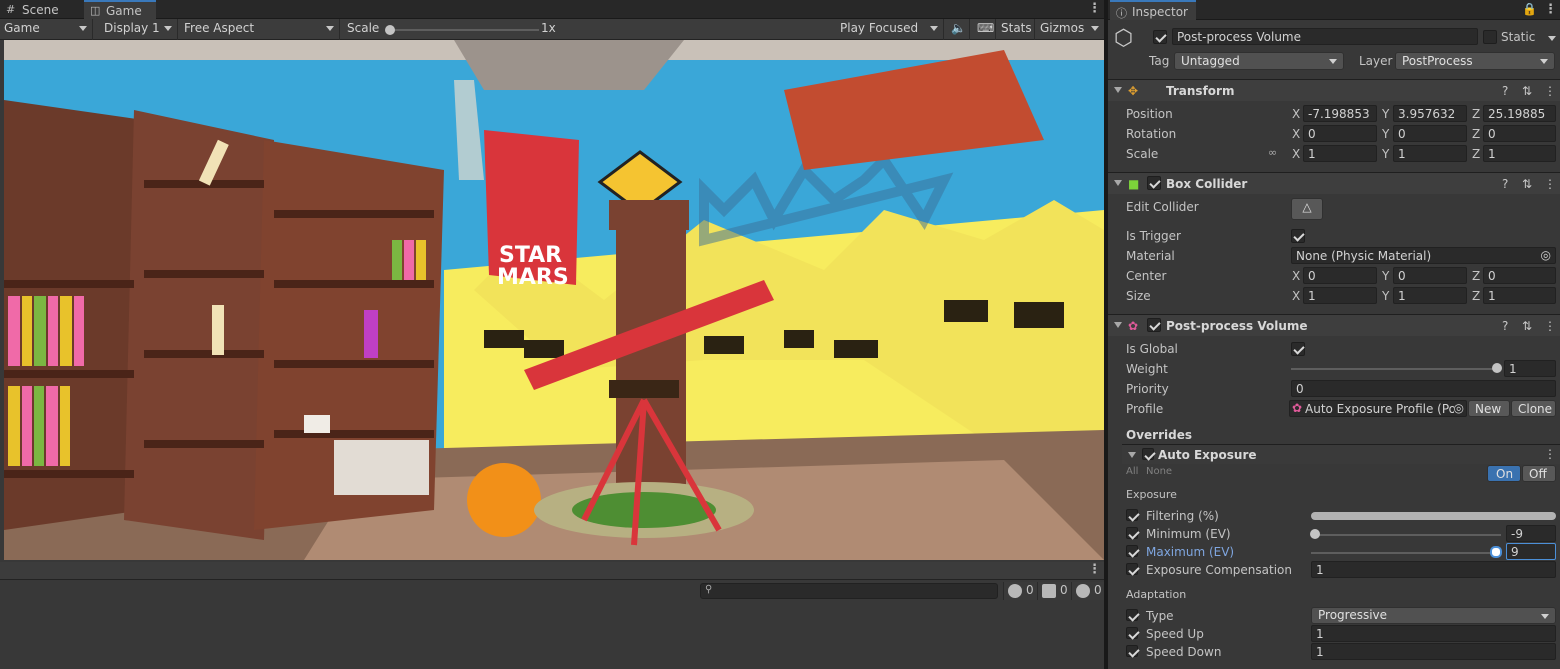  What do you see at coordinates (1430, 133) in the screenshot?
I see `rotation-y-field: 0` at bounding box center [1430, 133].